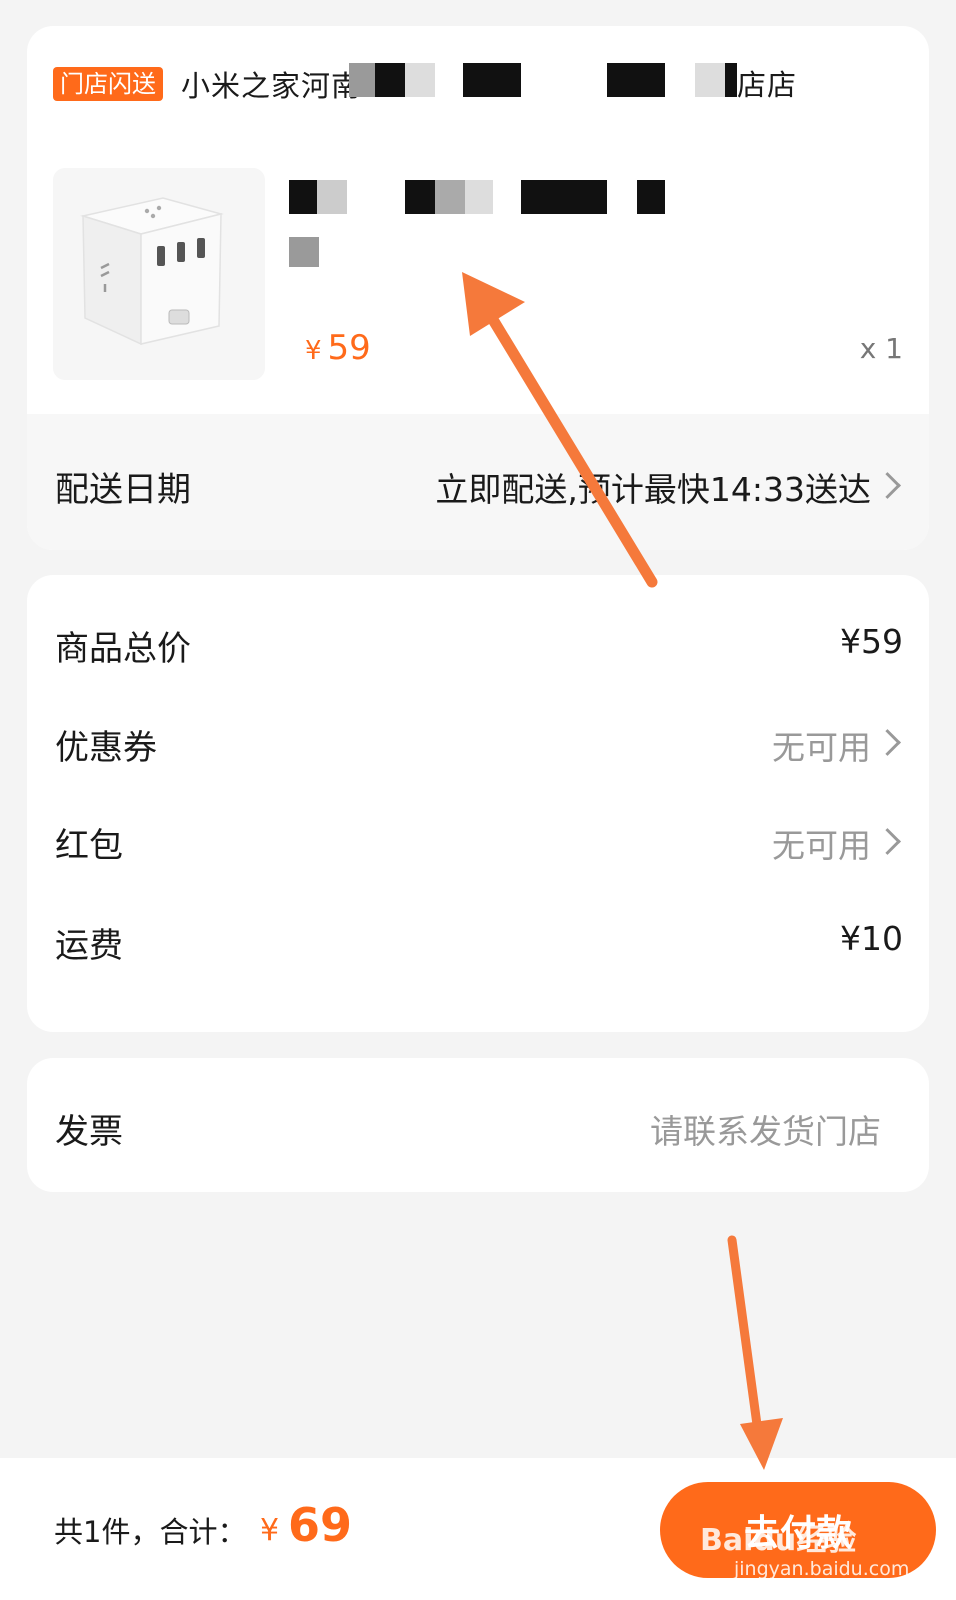 This screenshot has height=1600, width=956. What do you see at coordinates (349, 348) in the screenshot?
I see `product-price-value: 59` at bounding box center [349, 348].